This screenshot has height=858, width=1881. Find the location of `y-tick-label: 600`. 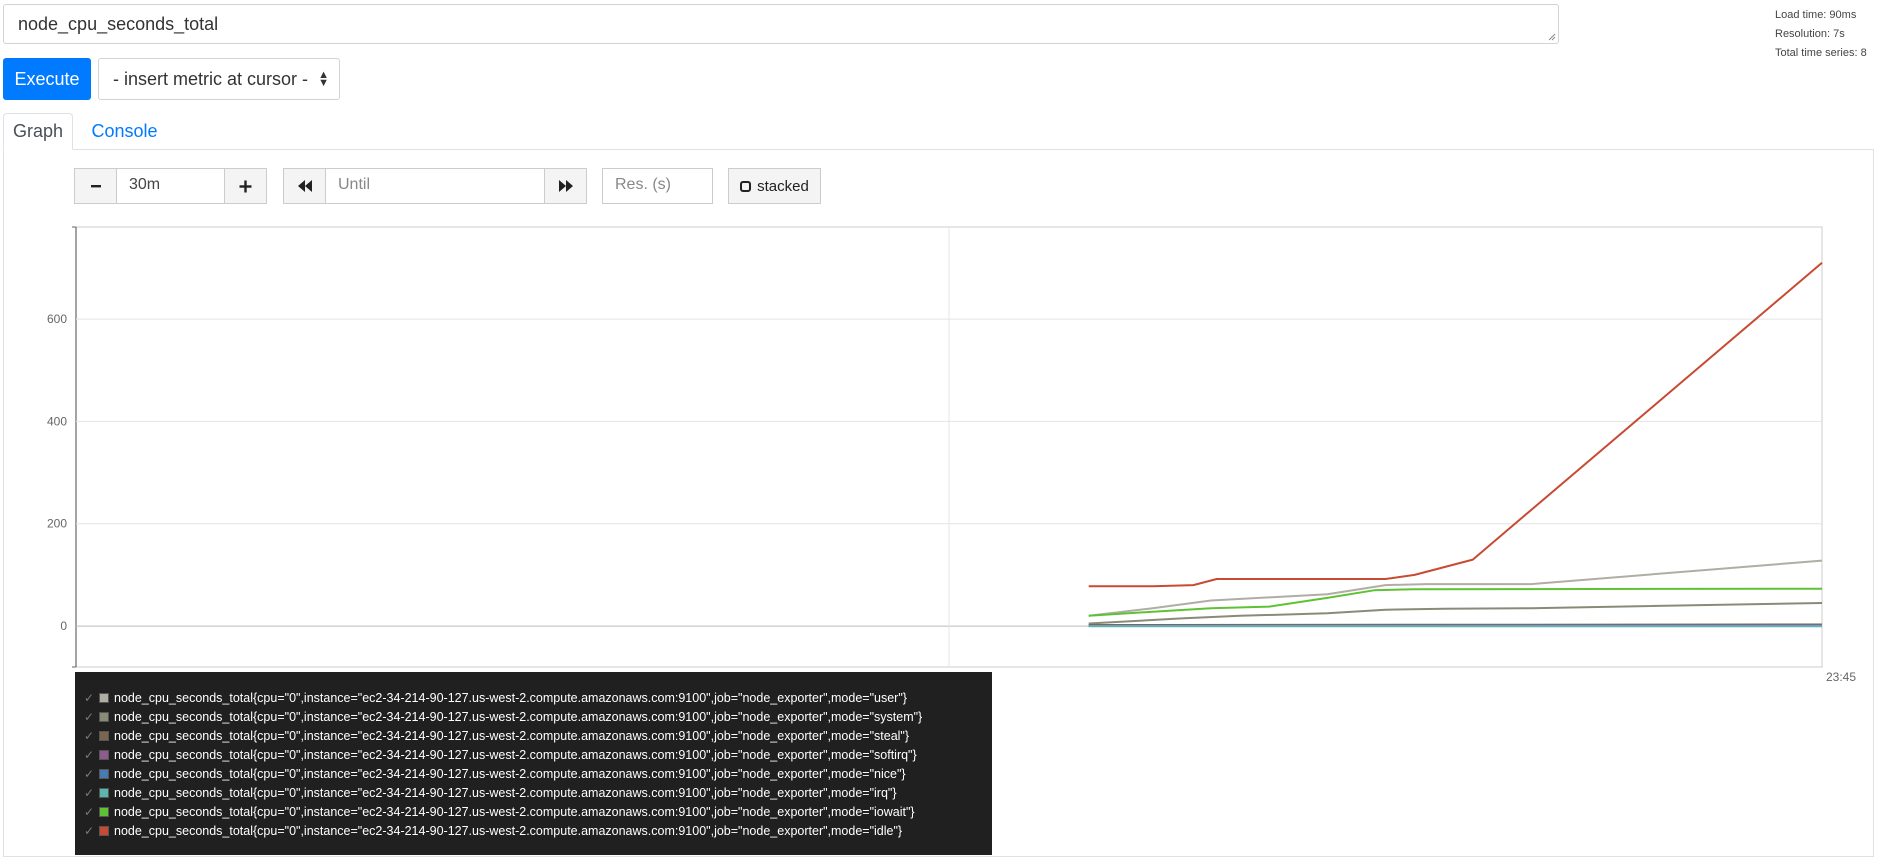

y-tick-label: 600 is located at coordinates (57, 319).